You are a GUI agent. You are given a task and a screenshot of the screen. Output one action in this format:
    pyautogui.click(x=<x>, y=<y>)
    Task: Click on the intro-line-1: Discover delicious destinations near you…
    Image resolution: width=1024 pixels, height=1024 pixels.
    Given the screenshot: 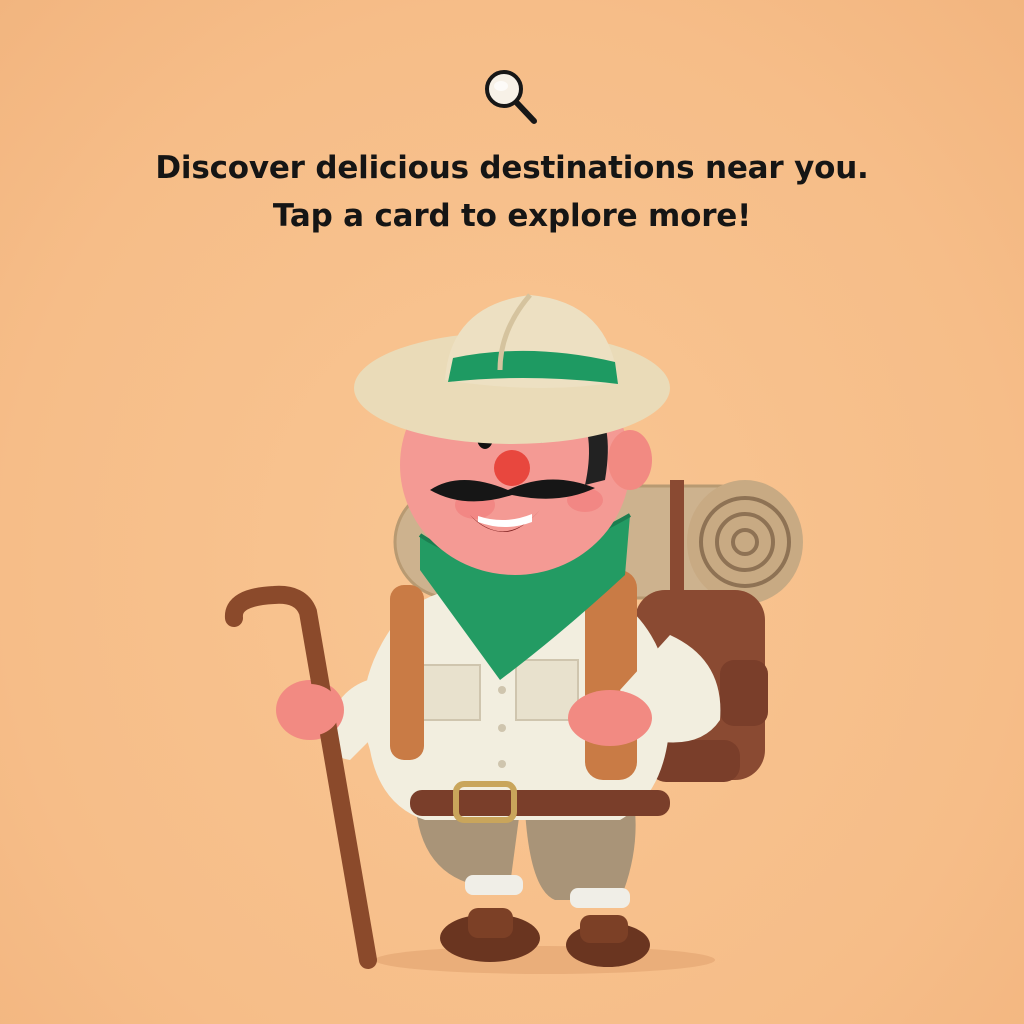 What is the action you would take?
    pyautogui.click(x=512, y=168)
    